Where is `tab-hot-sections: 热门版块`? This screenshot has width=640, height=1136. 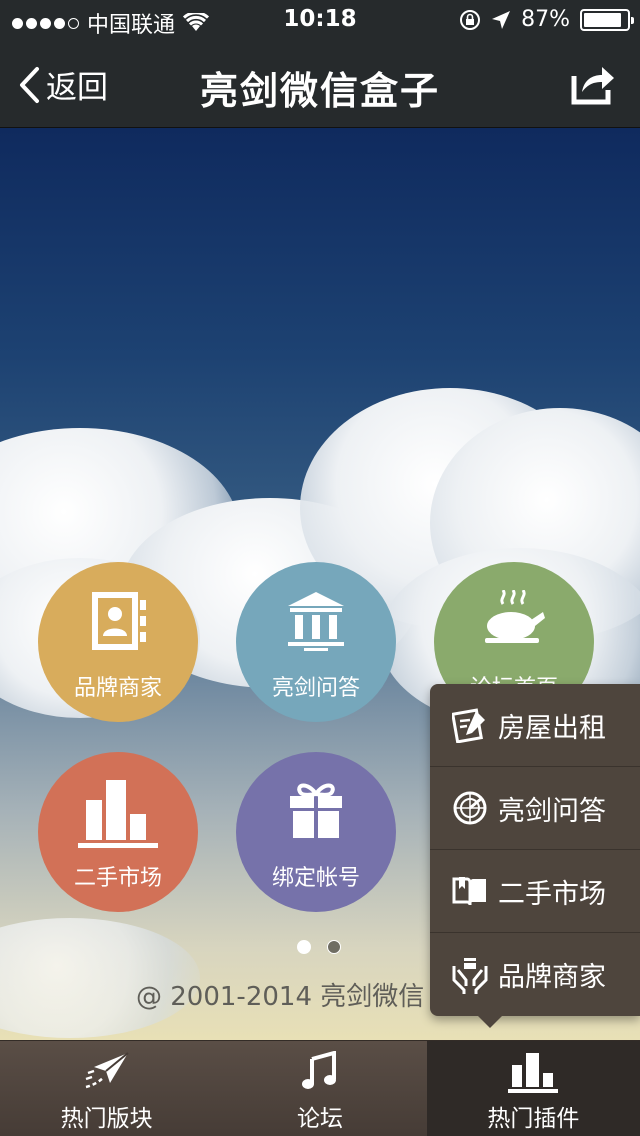 tab-hot-sections: 热门版块 is located at coordinates (106, 1088).